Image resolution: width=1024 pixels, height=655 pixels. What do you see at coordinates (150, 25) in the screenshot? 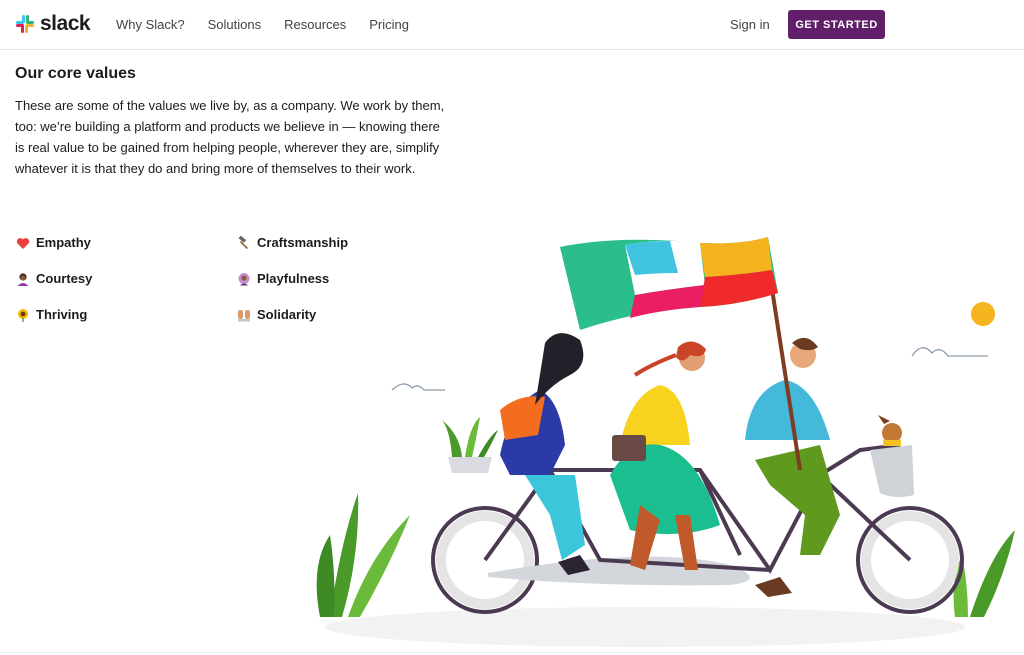
I see `nav-link-why-slack: Why Slack?` at bounding box center [150, 25].